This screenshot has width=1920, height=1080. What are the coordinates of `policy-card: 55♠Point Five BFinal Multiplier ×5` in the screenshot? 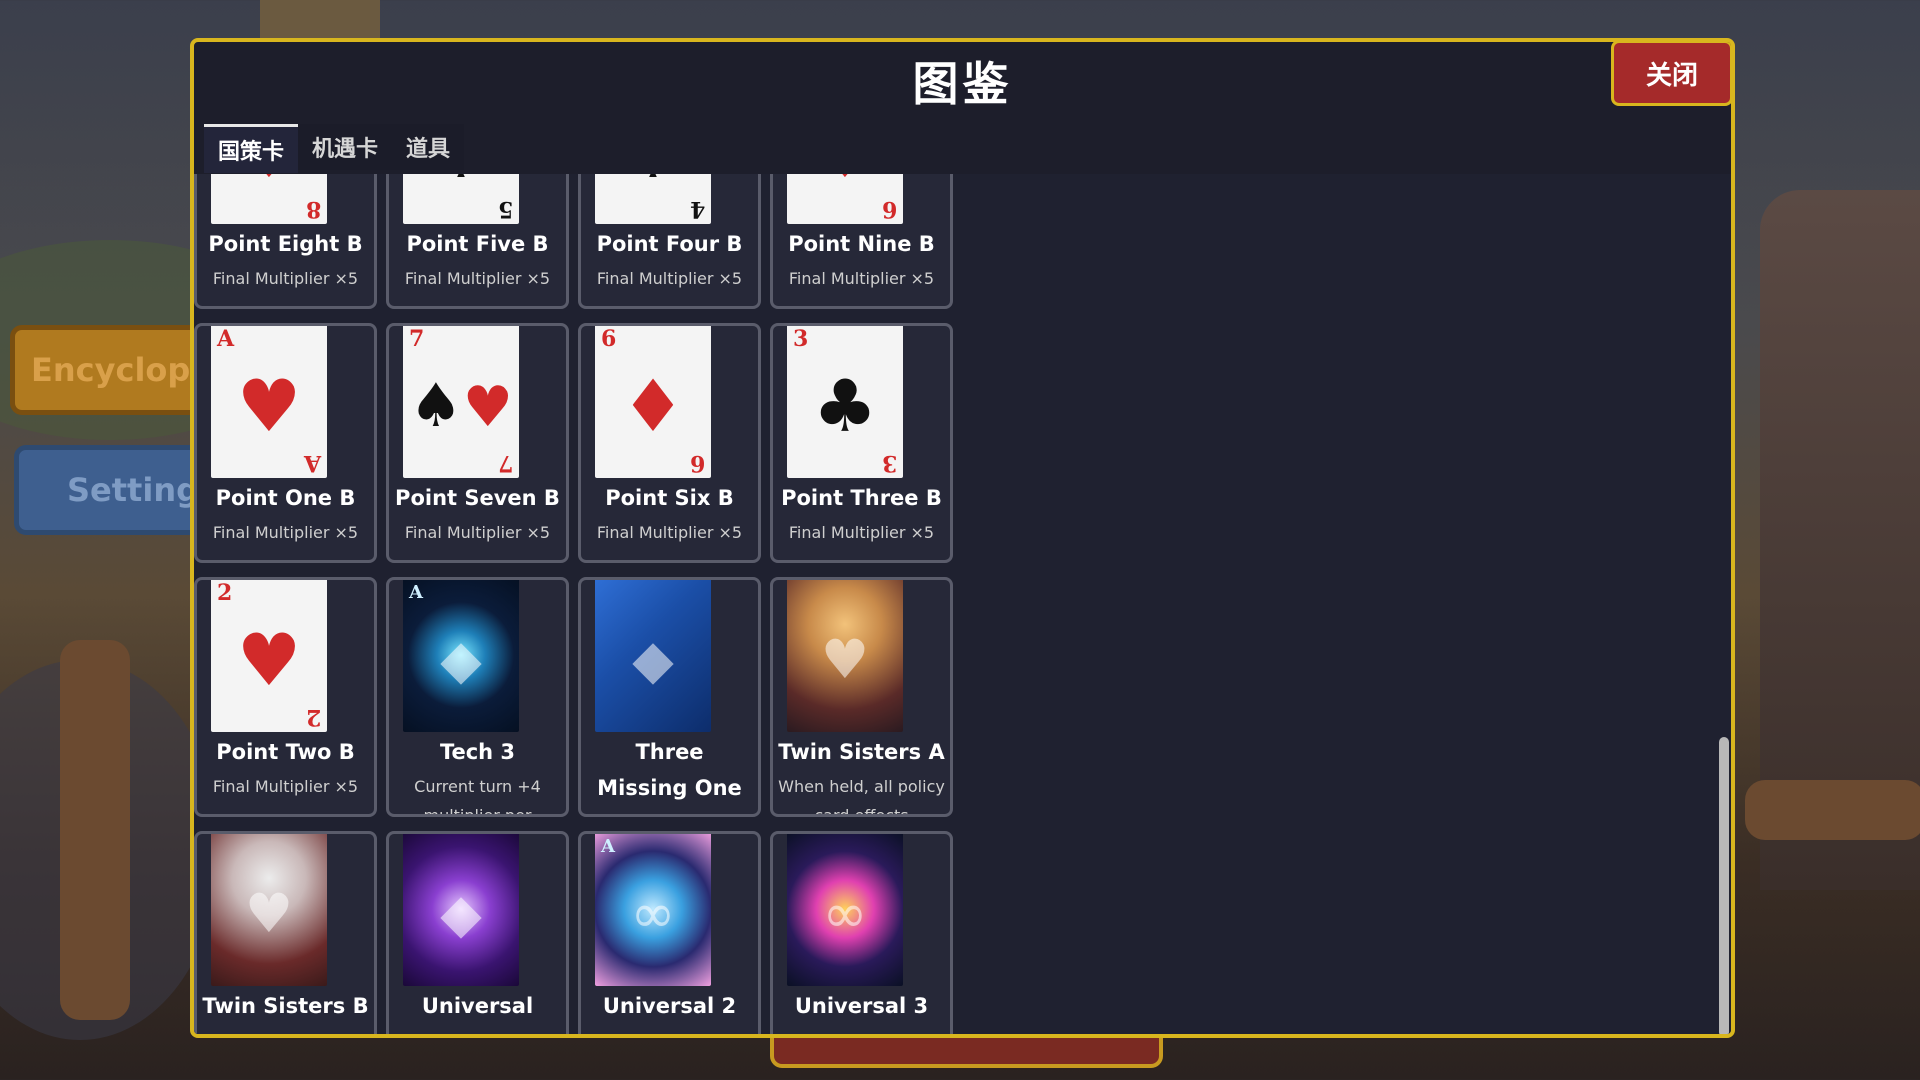 It's located at (477, 241).